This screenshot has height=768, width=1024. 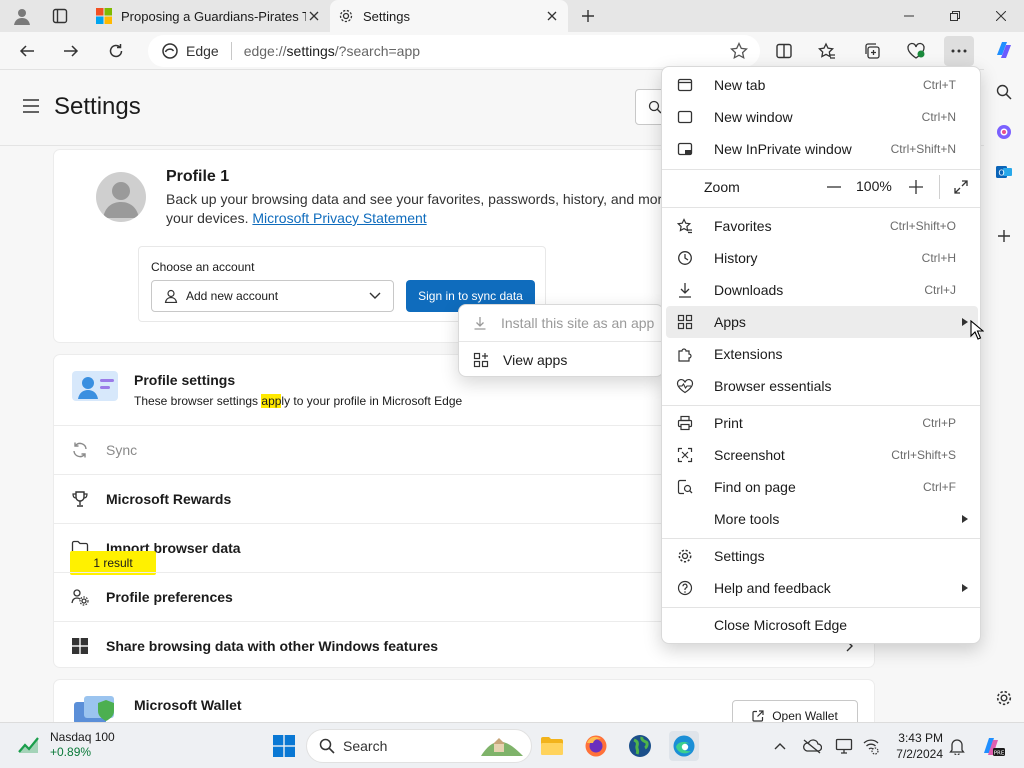 What do you see at coordinates (685, 455) in the screenshot?
I see `screenshot-icon` at bounding box center [685, 455].